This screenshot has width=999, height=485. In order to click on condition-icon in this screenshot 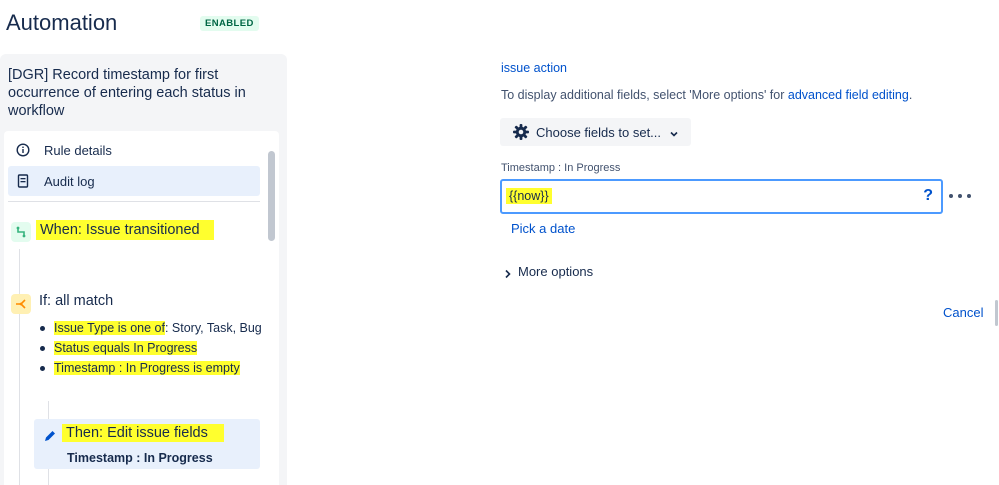, I will do `click(21, 304)`.